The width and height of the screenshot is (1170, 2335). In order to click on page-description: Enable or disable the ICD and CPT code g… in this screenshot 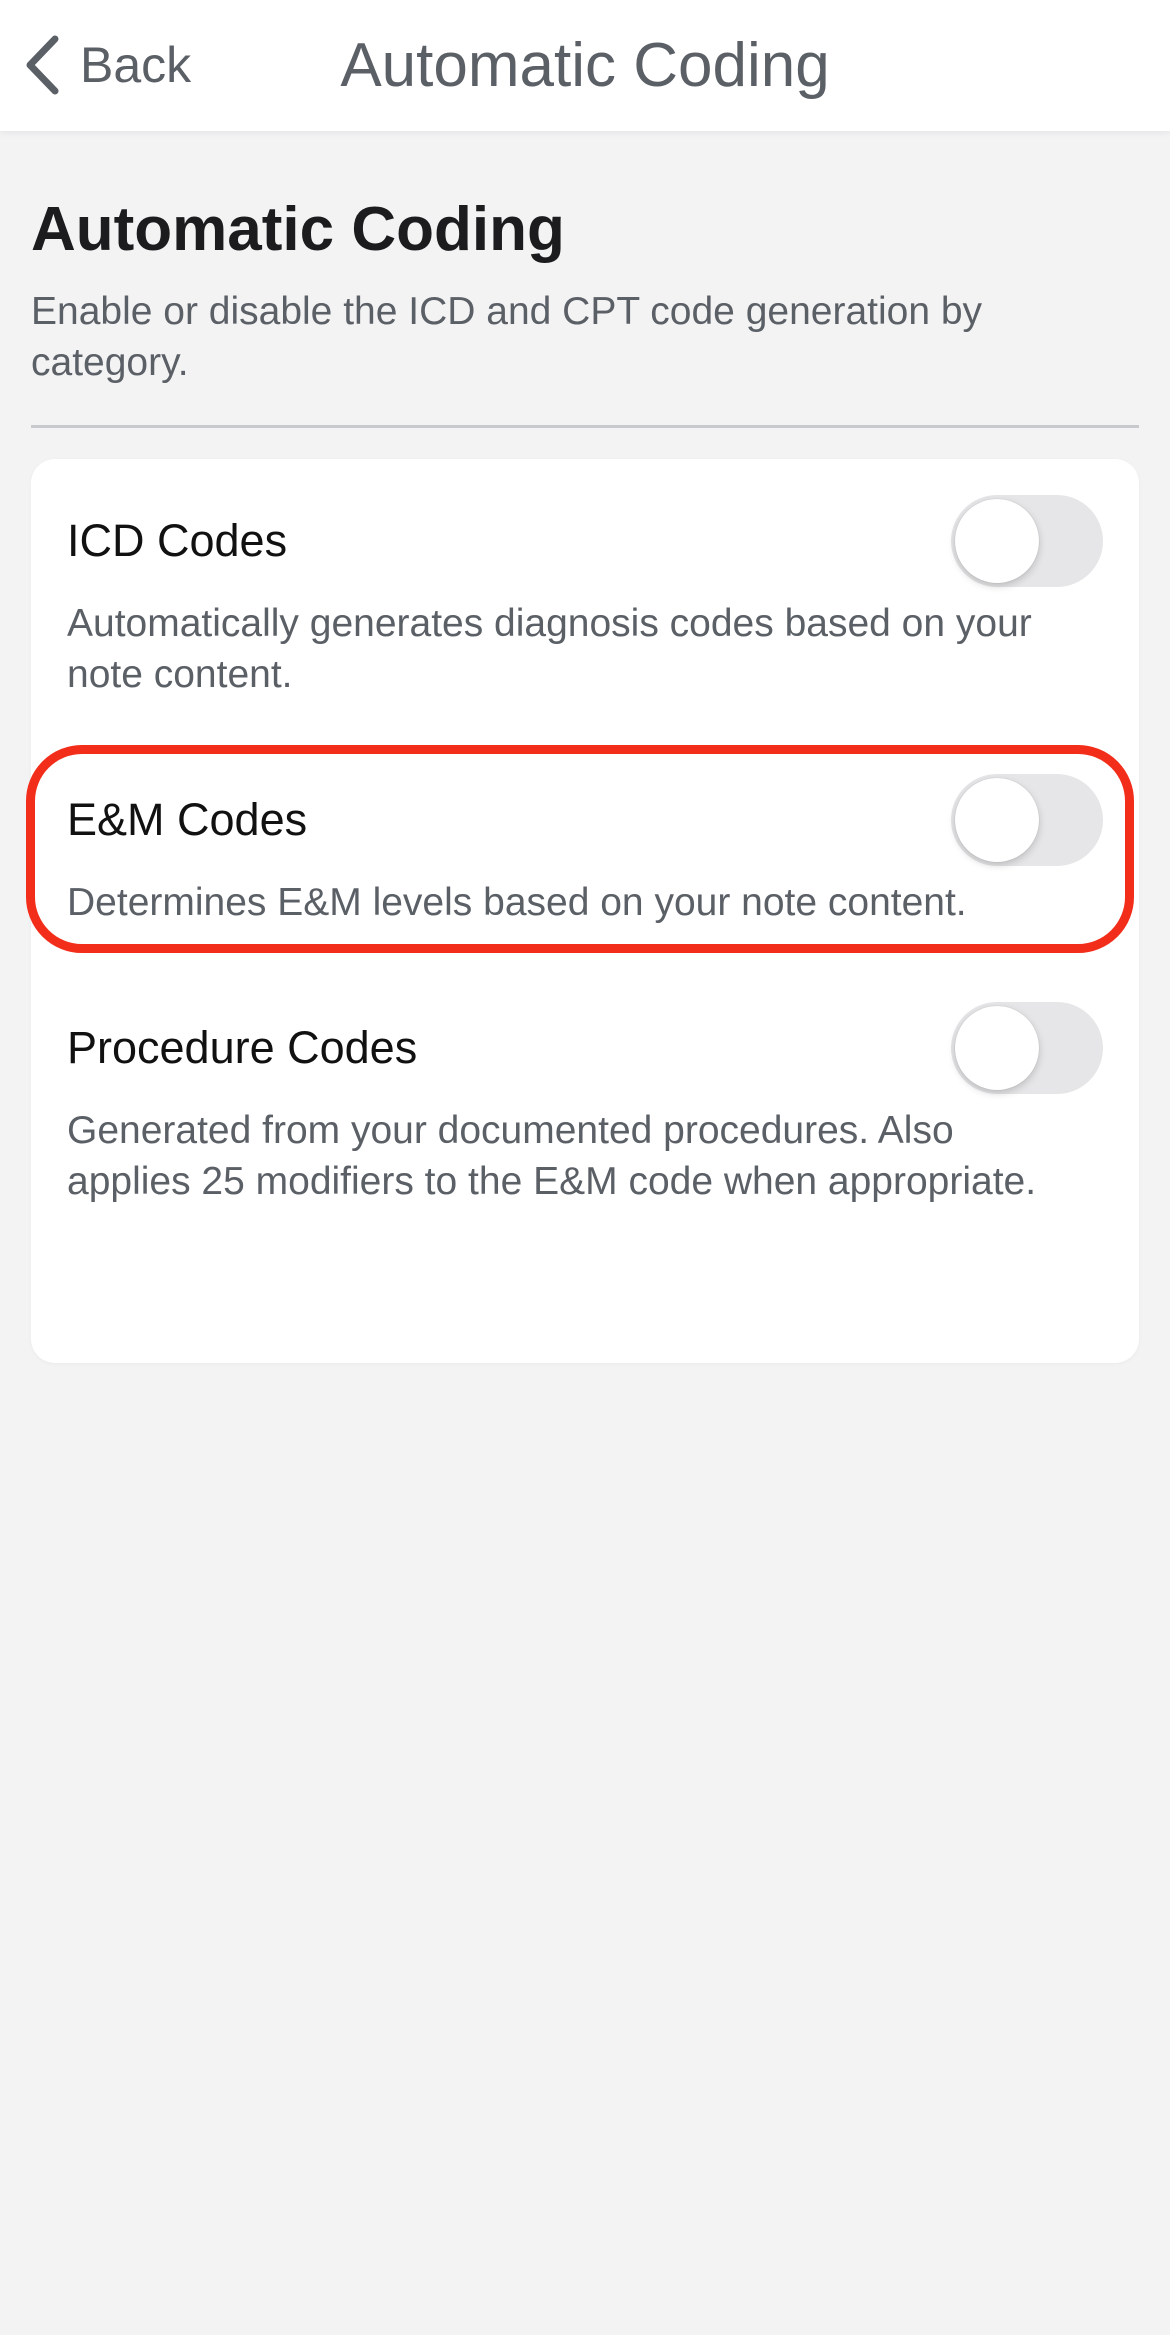, I will do `click(507, 337)`.